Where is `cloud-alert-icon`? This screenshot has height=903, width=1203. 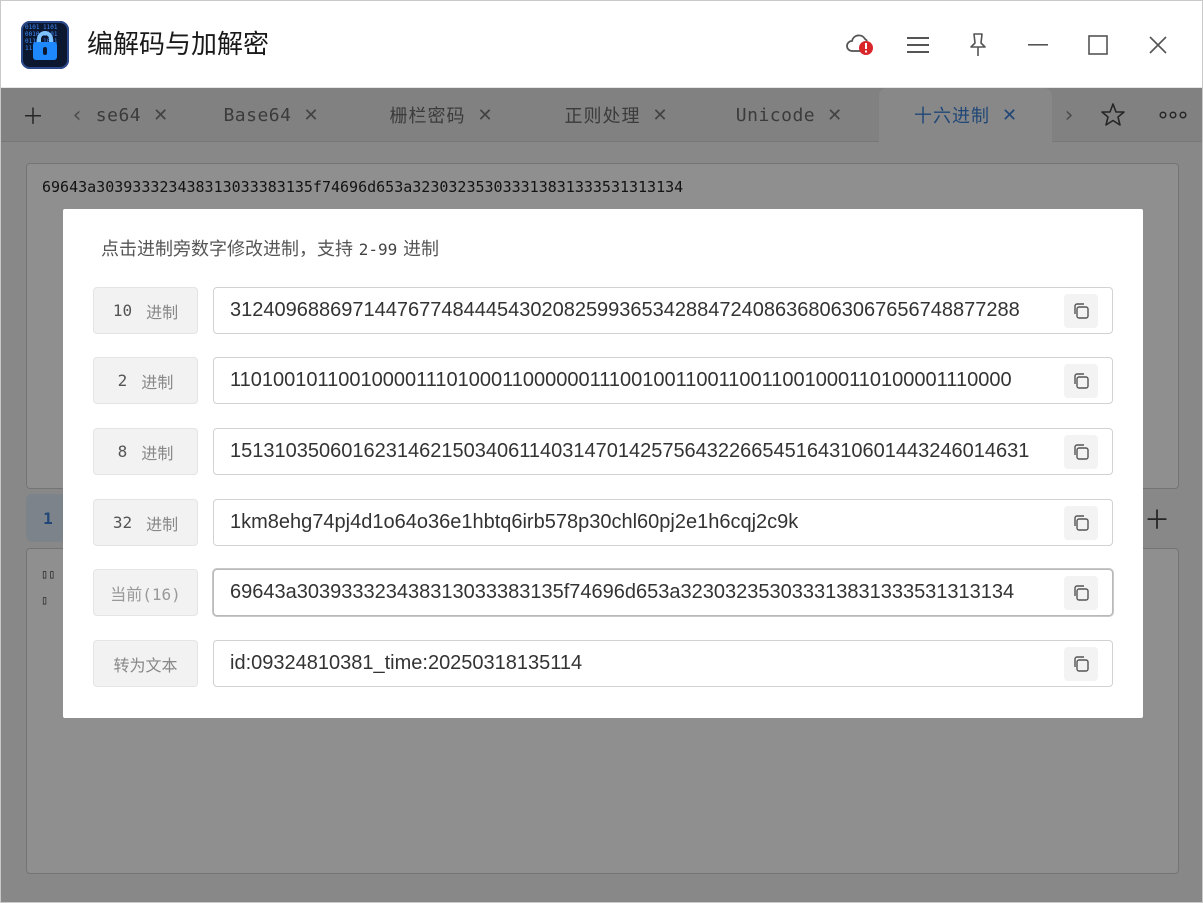
cloud-alert-icon is located at coordinates (859, 44).